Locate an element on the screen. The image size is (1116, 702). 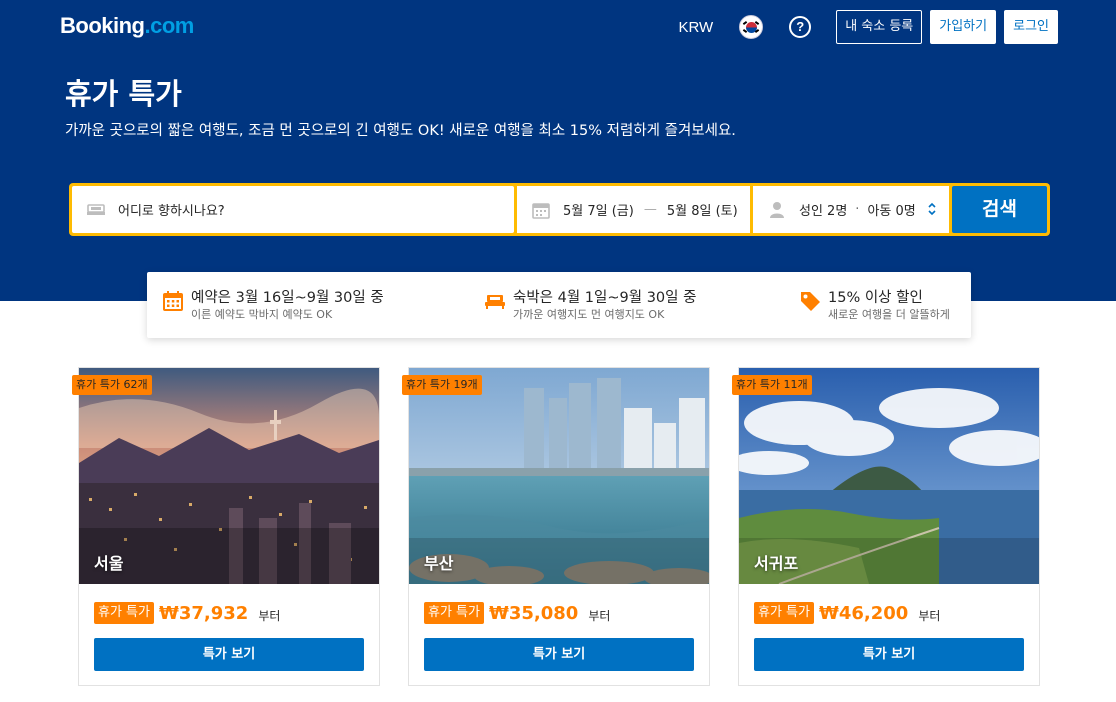
deal-count-badge: 휴가 특가 11개 is located at coordinates (772, 385).